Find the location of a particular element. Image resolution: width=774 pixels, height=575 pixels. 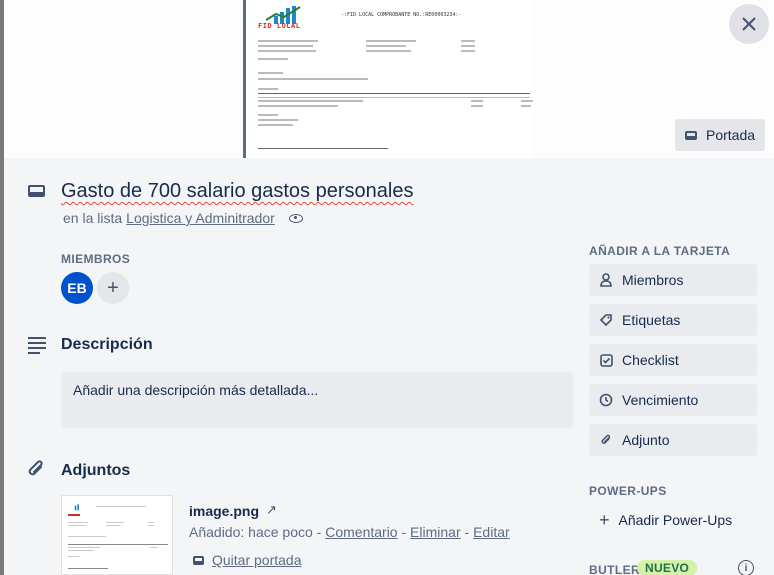

sidebar-due-date-label: Vencimiento is located at coordinates (660, 400).